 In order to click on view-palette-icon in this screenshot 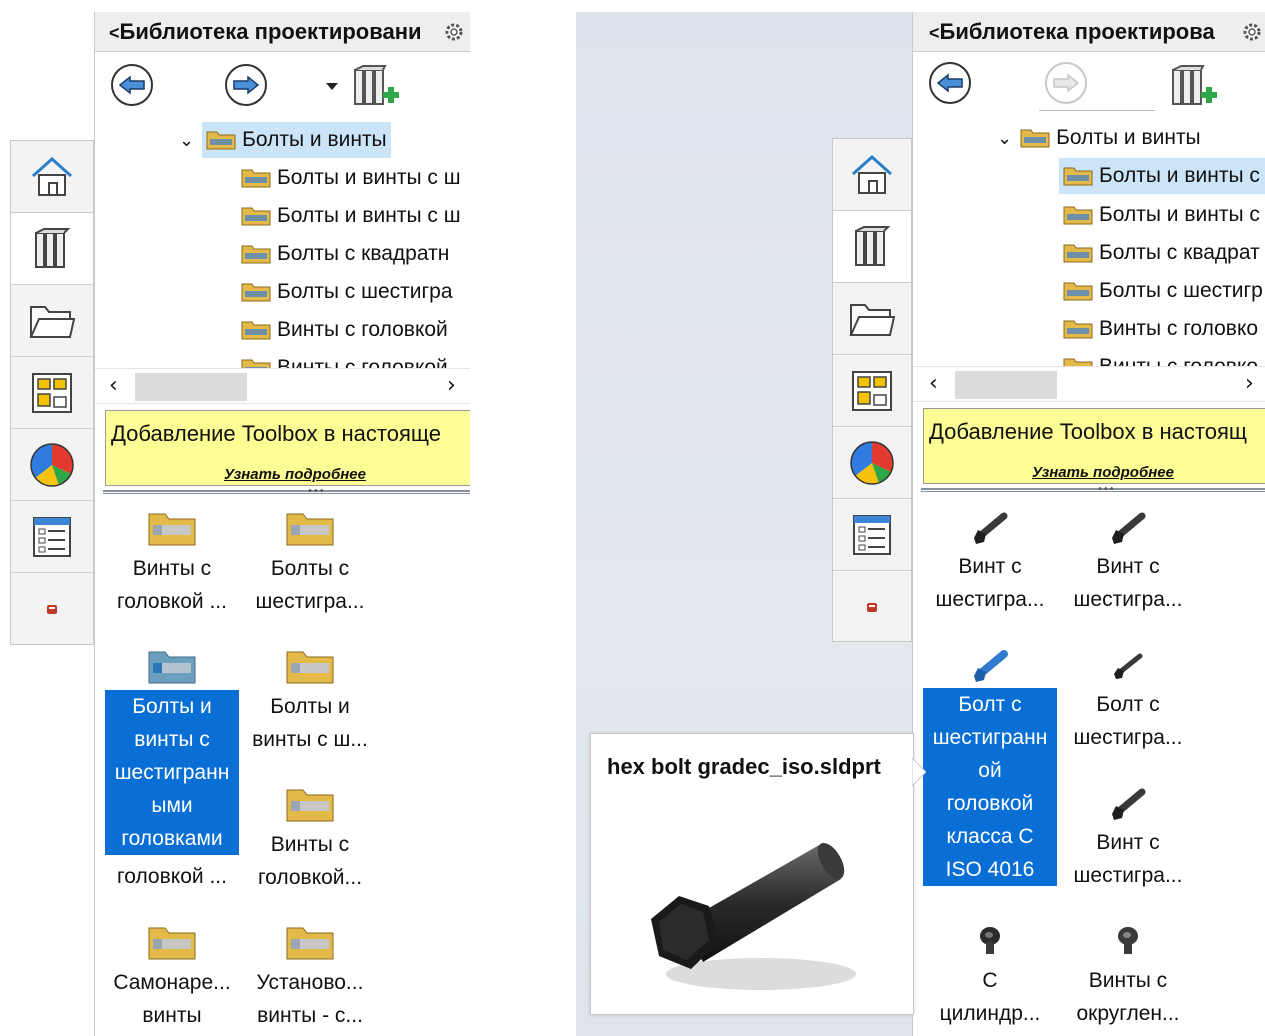, I will do `click(52, 392)`.